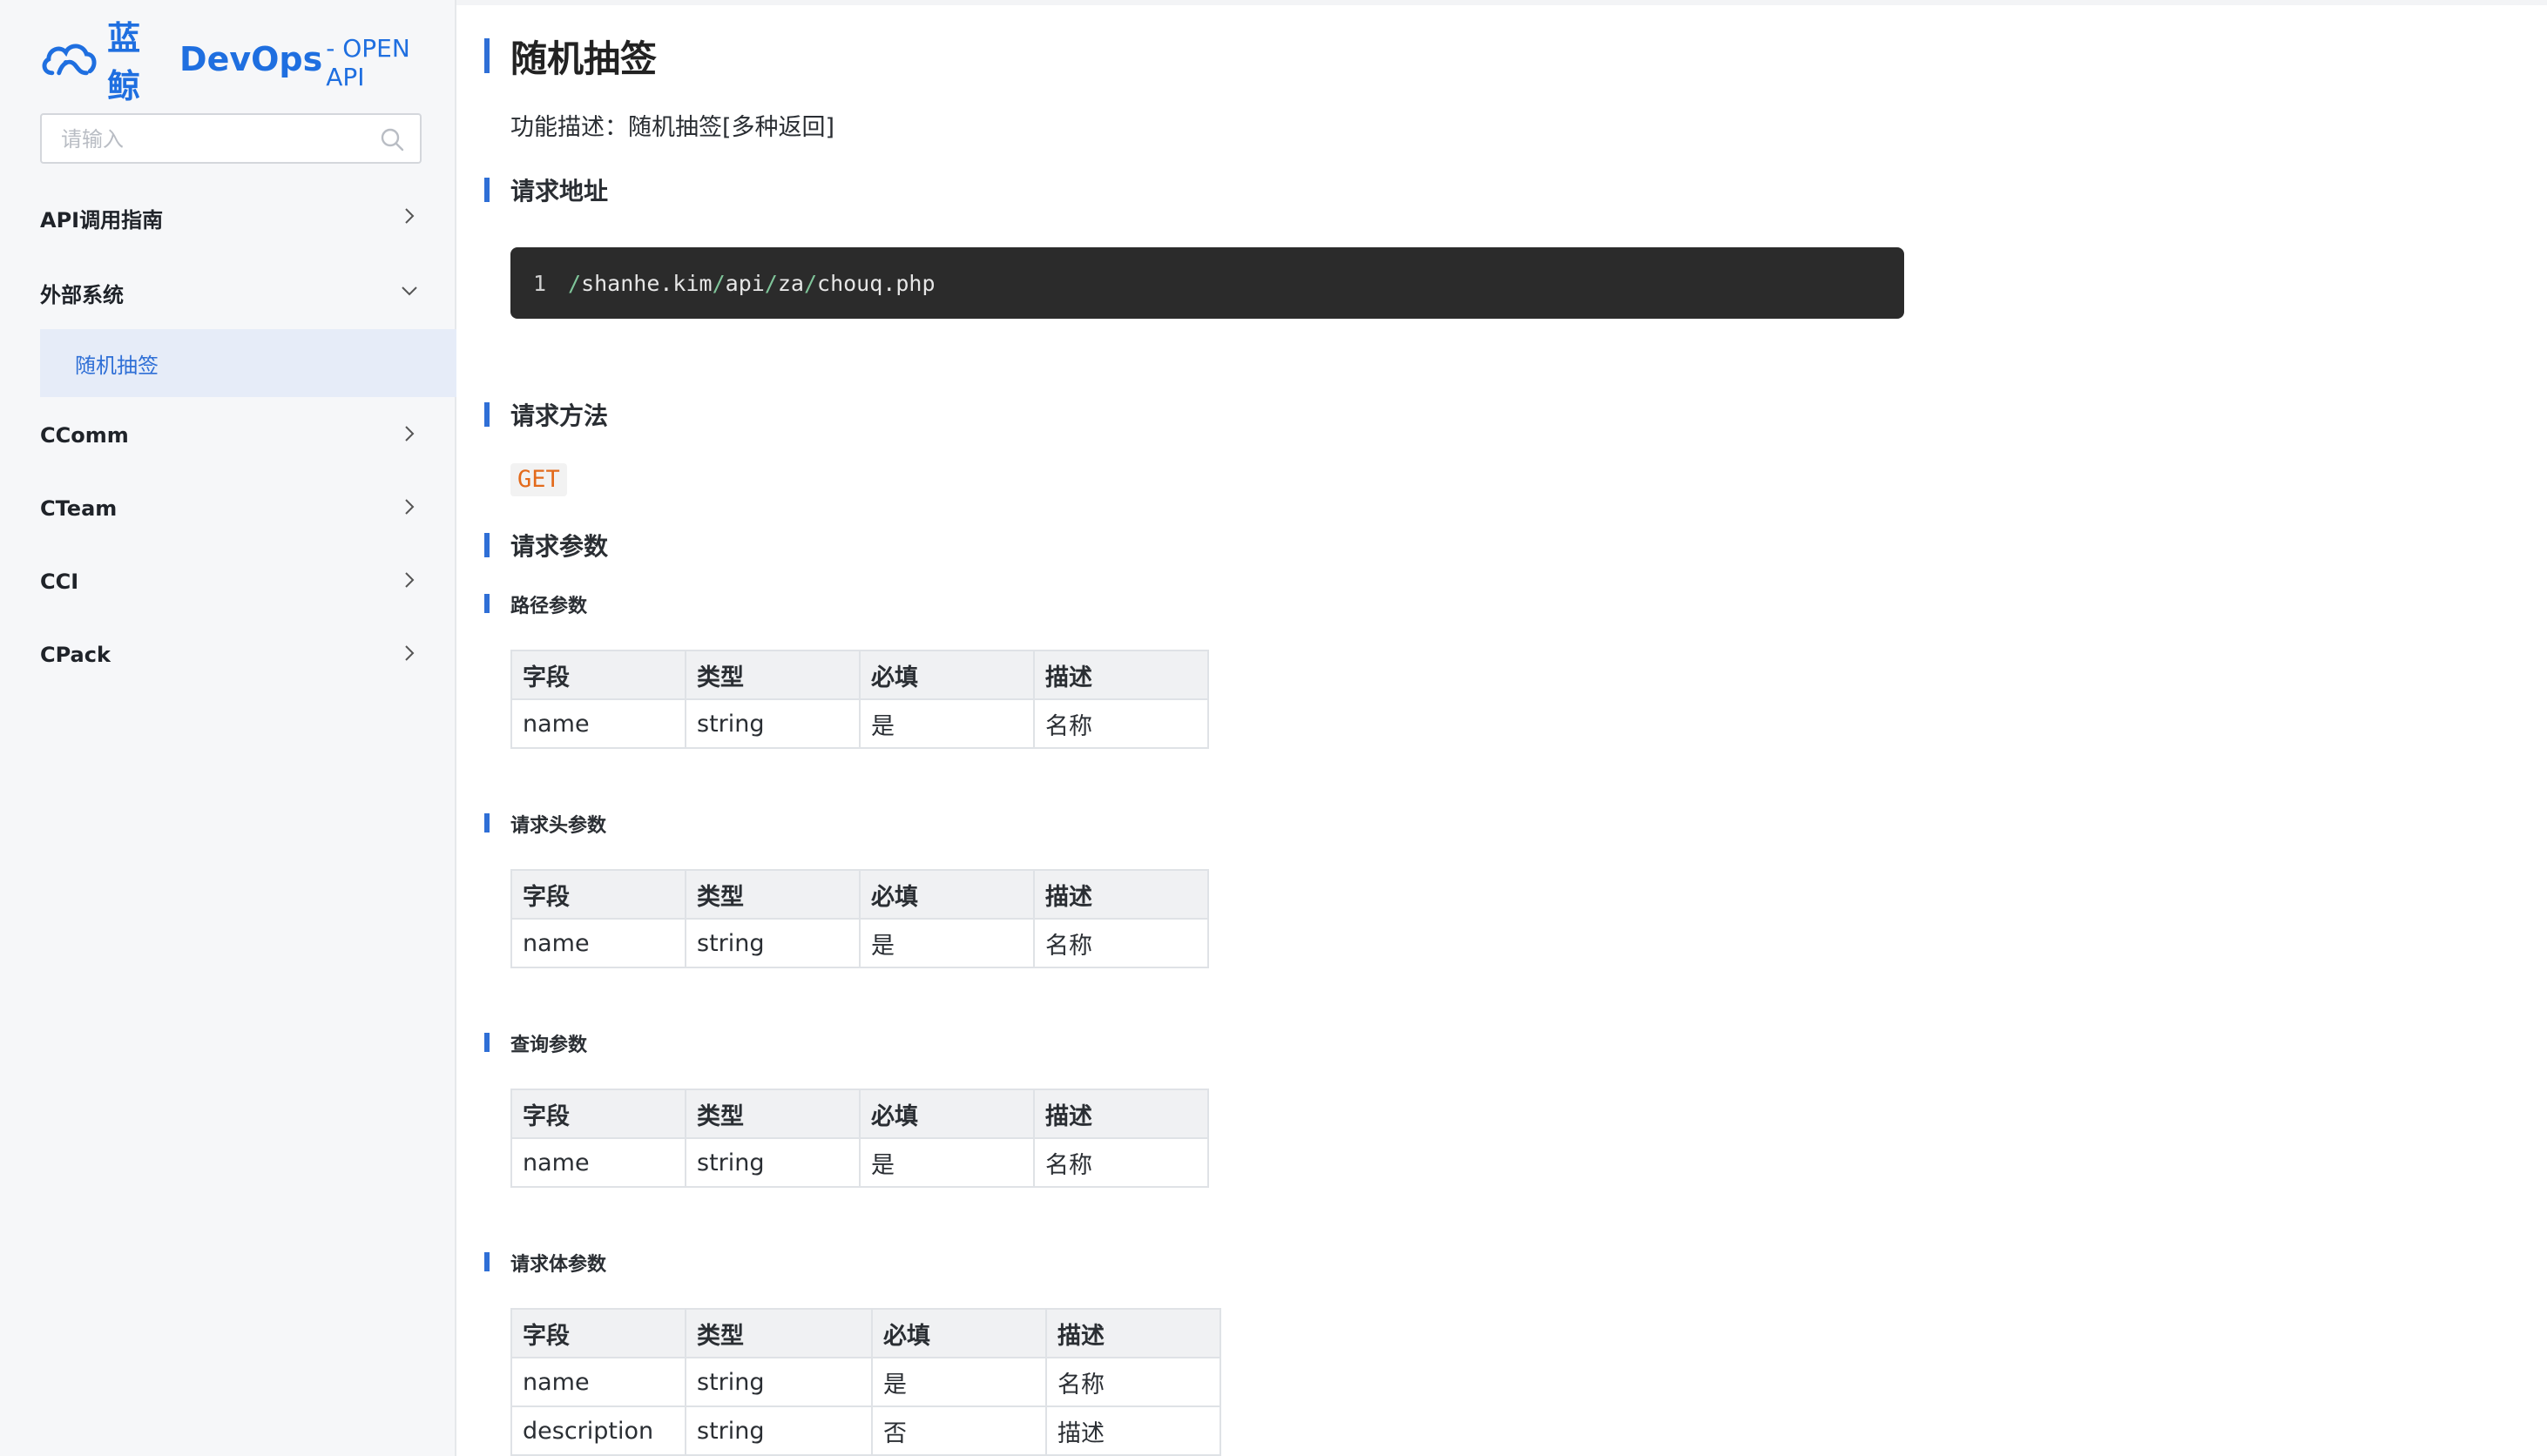 The width and height of the screenshot is (2547, 1456). Describe the element at coordinates (959, 1430) in the screenshot. I see `table-cell: 否` at that location.